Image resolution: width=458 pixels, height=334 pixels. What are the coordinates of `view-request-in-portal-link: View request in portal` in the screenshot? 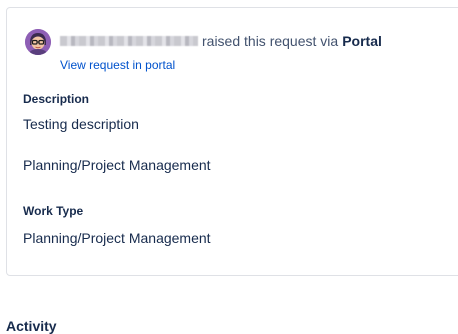 It's located at (117, 65).